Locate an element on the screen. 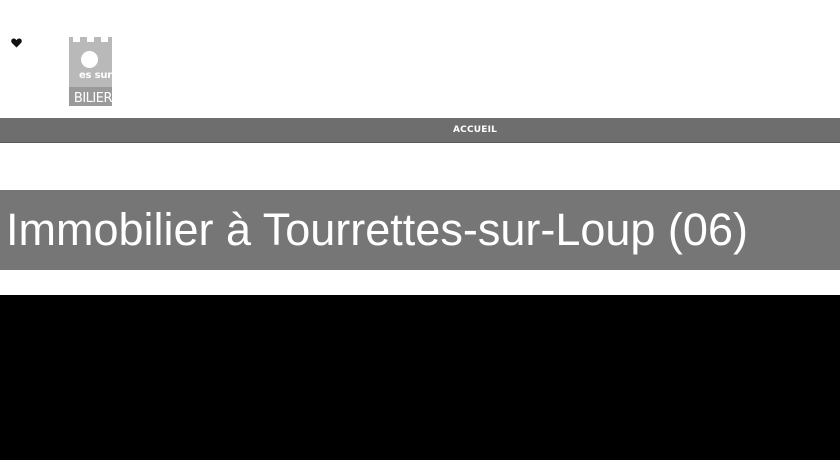 This screenshot has width=840, height=460. logo-text-line1: es sur is located at coordinates (95, 75).